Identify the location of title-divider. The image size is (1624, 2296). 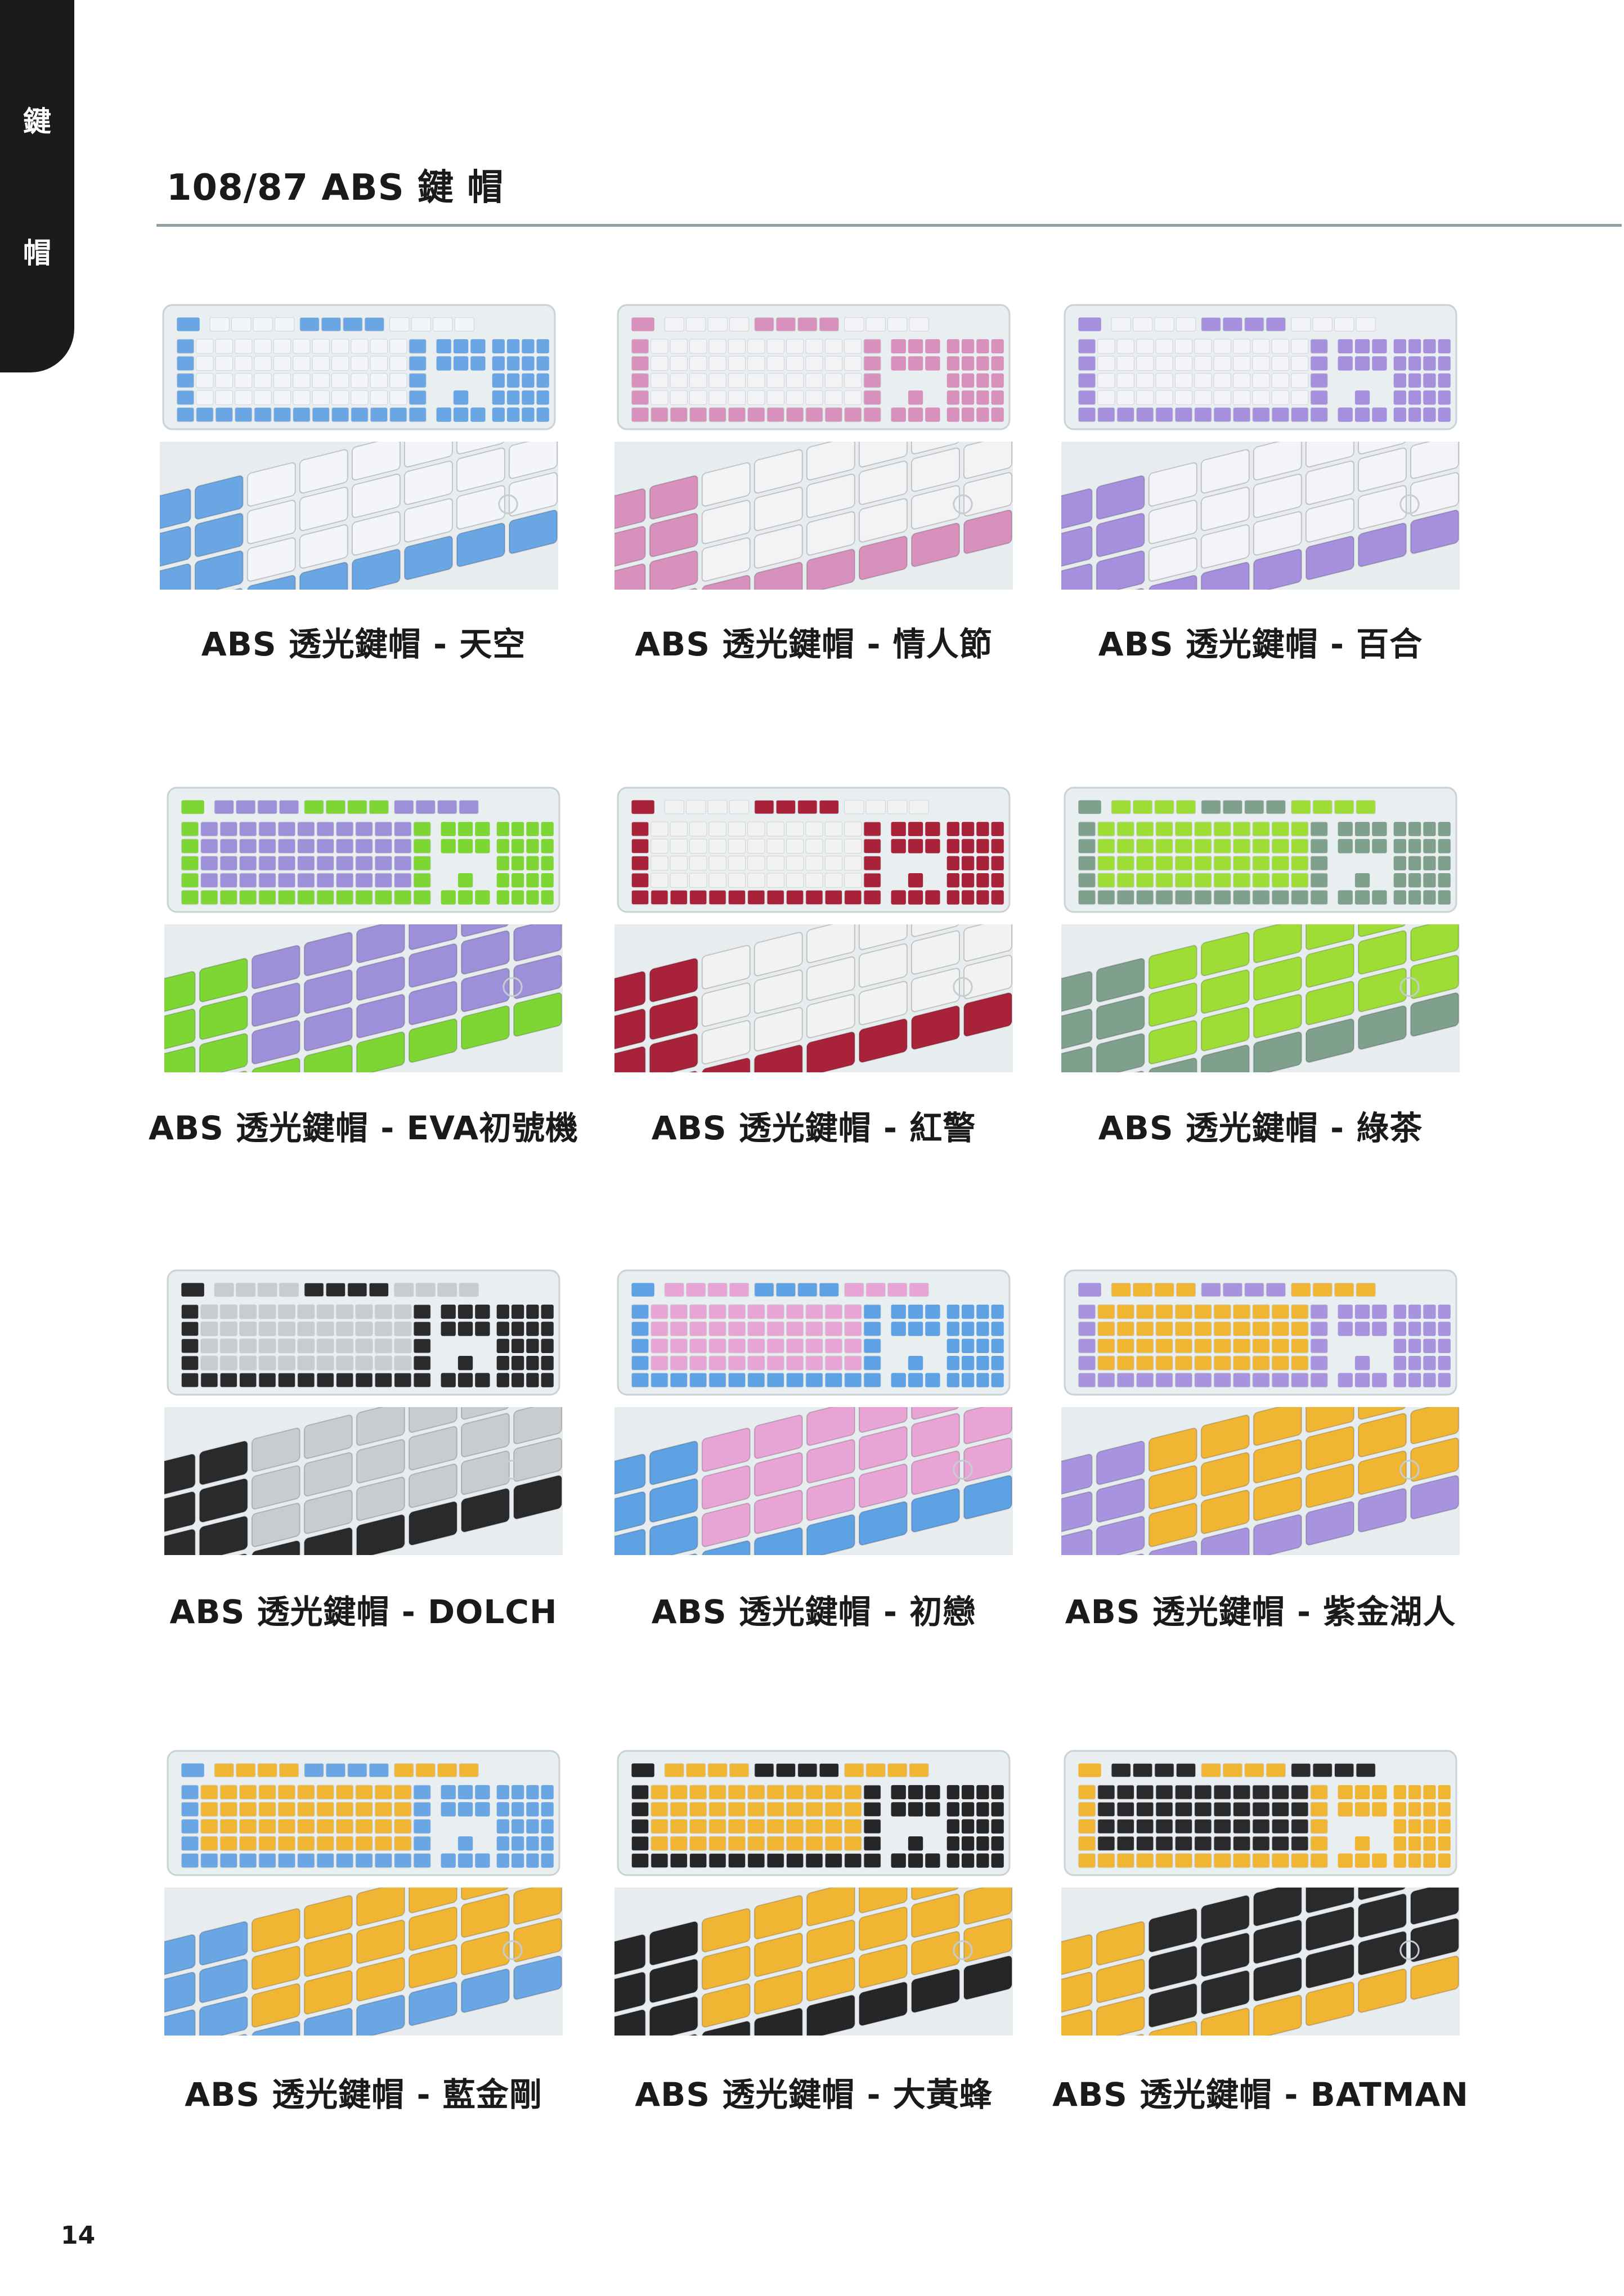
(889, 226).